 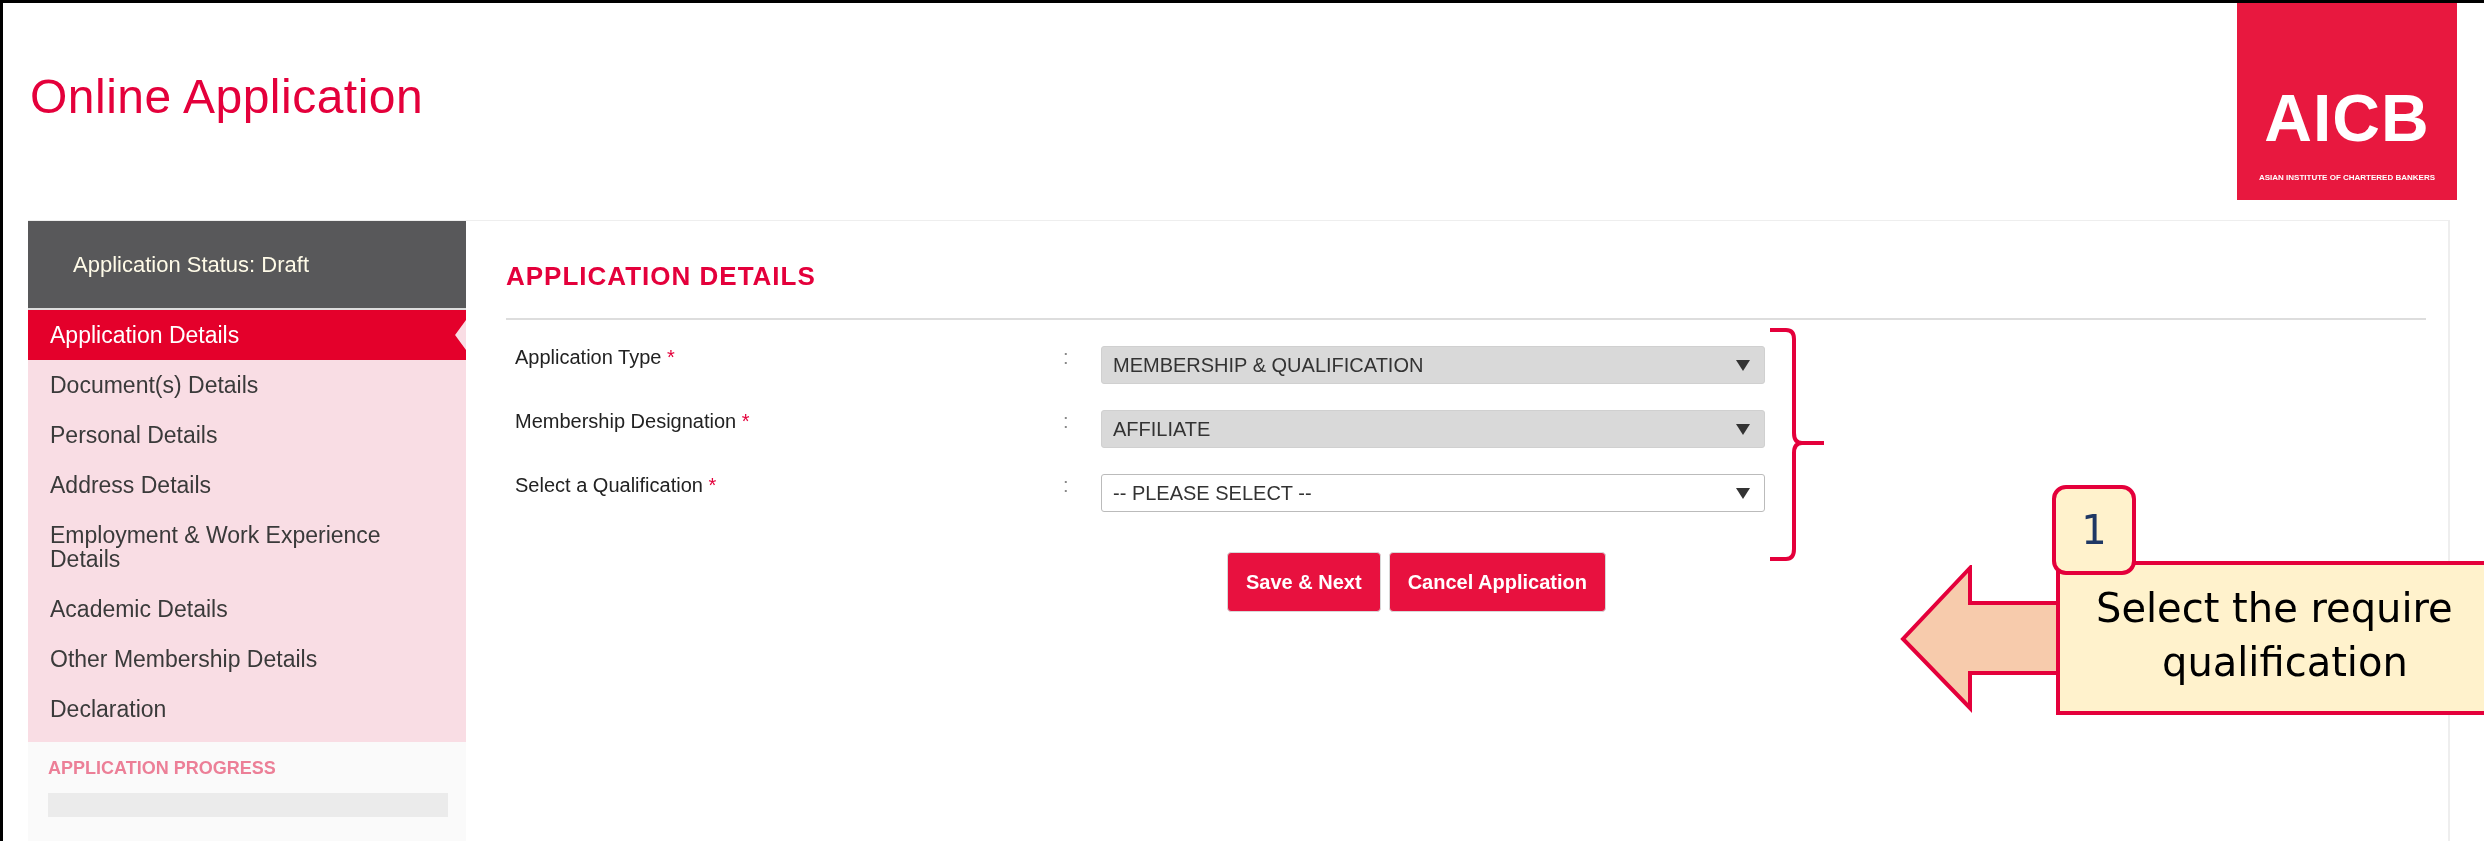 What do you see at coordinates (1497, 582) in the screenshot?
I see `action-button: Cancel Application` at bounding box center [1497, 582].